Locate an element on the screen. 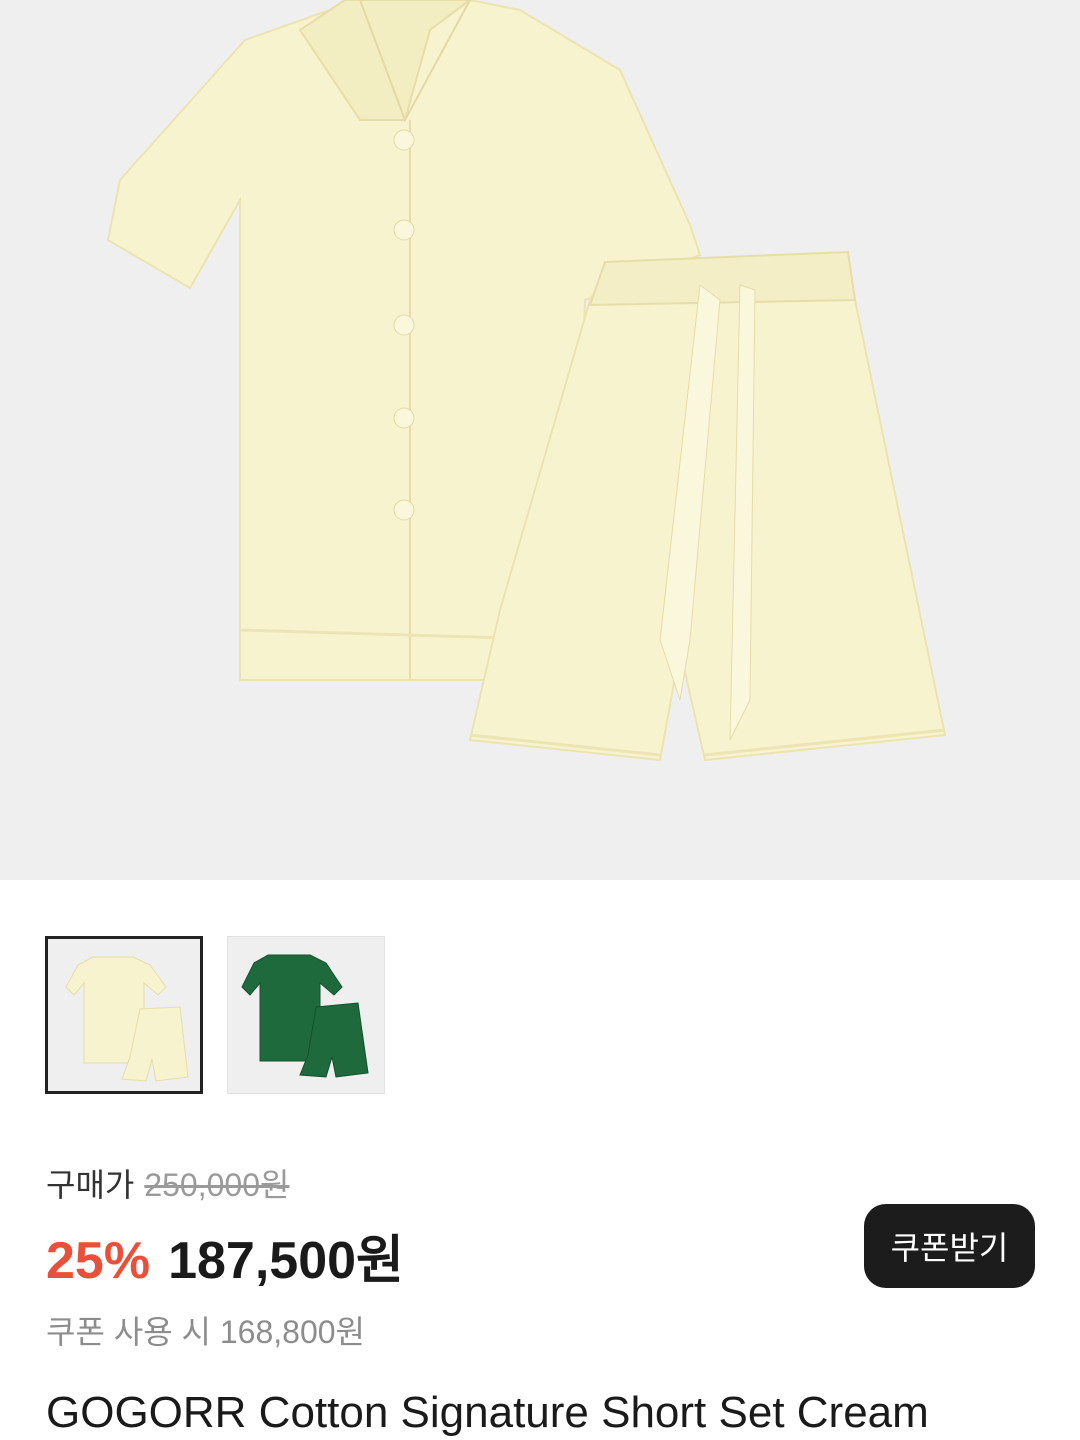 The image size is (1080, 1440). thumbnail-green is located at coordinates (306, 1015).